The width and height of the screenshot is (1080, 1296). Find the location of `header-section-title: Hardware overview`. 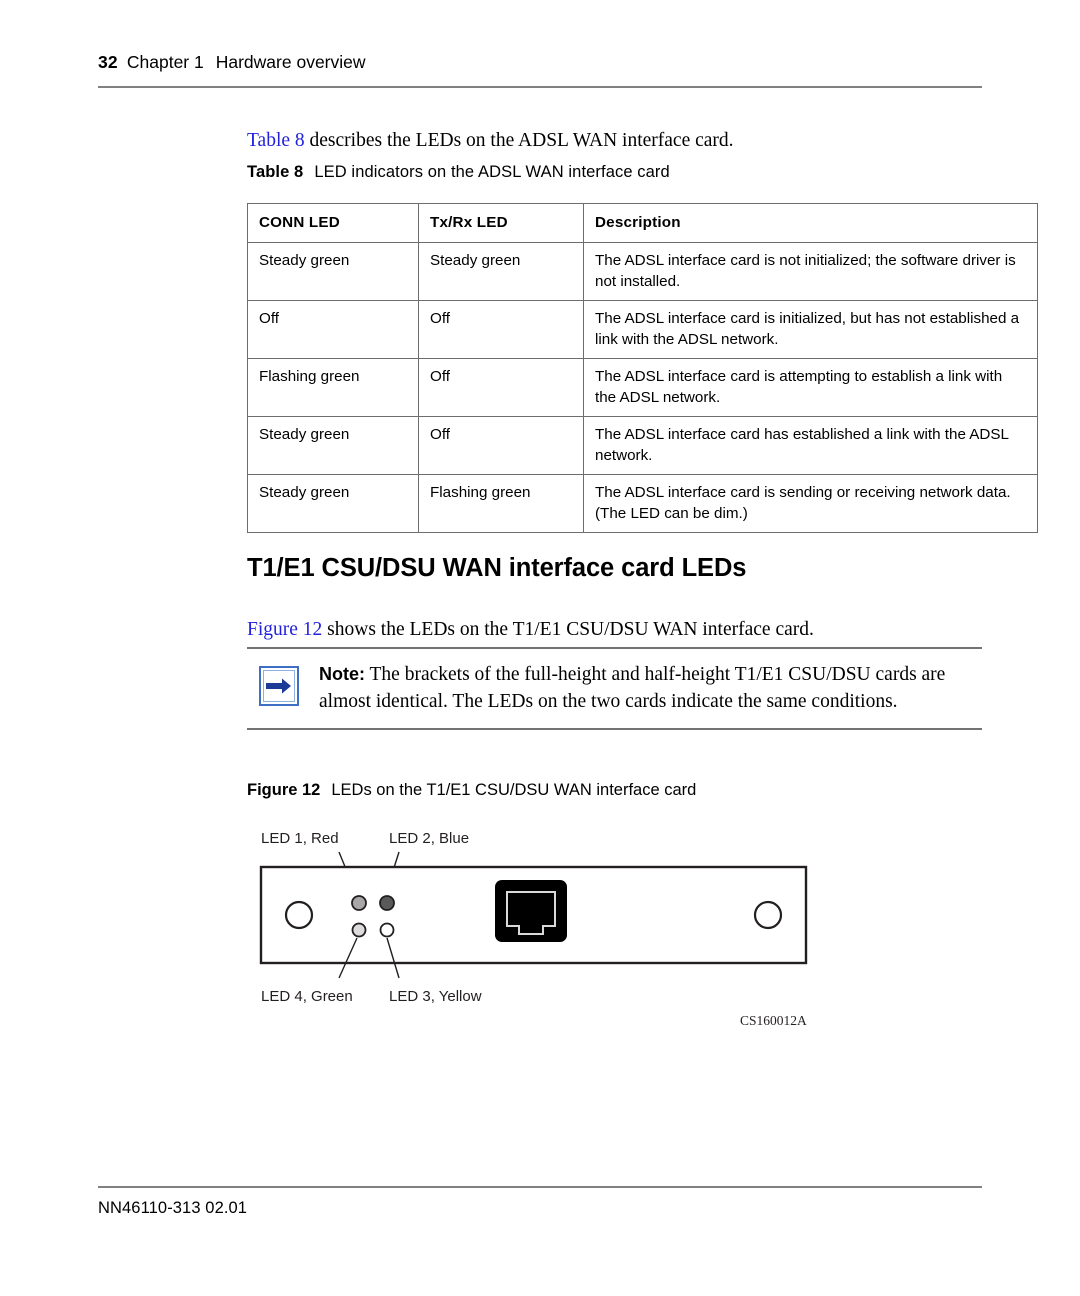

header-section-title: Hardware overview is located at coordinates (290, 62).